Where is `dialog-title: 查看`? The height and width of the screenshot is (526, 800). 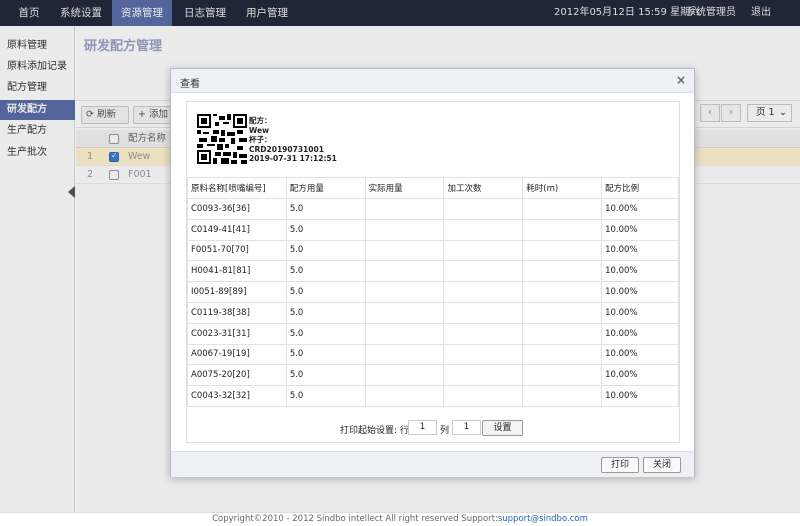 dialog-title: 查看 is located at coordinates (190, 84).